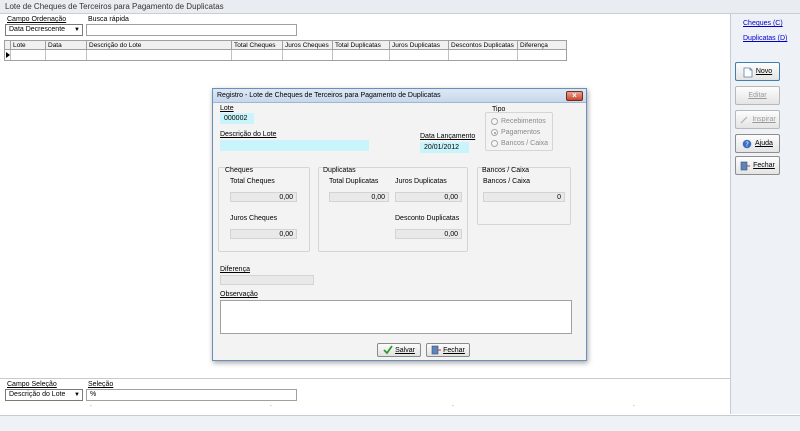  Describe the element at coordinates (235, 269) in the screenshot. I see `diferenca-label: Diferença` at that location.